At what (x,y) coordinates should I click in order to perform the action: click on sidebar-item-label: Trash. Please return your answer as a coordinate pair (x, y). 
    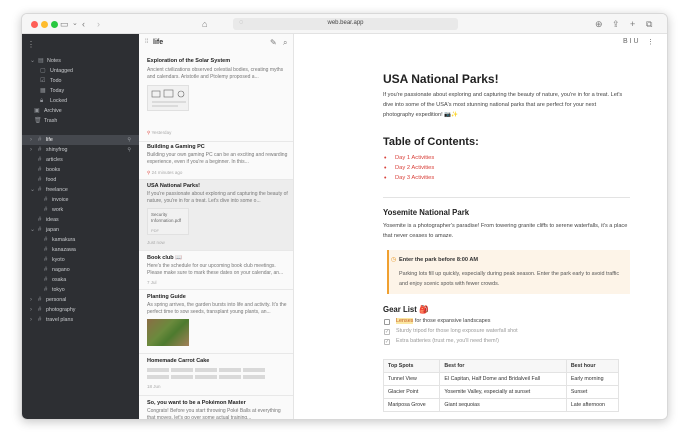
    Looking at the image, I should click on (50, 121).